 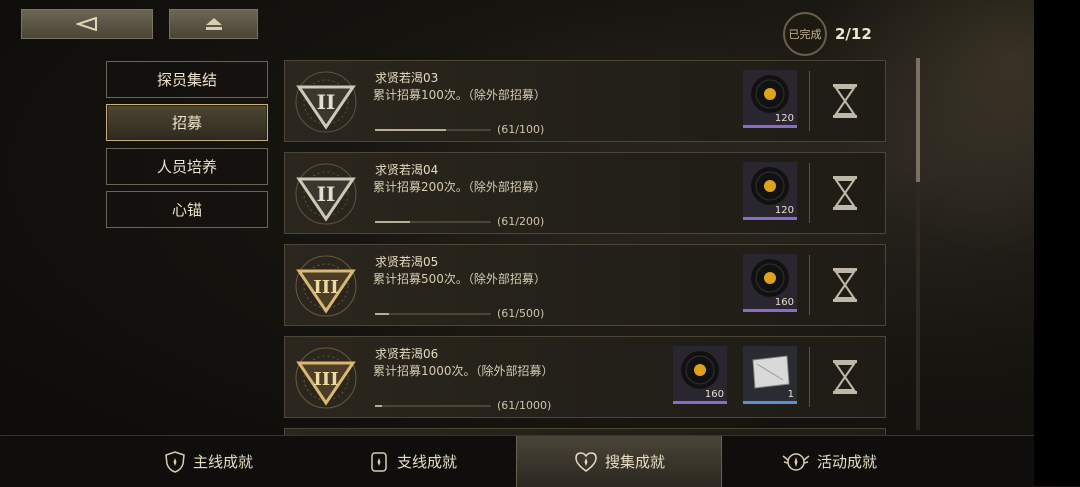 What do you see at coordinates (805, 34) in the screenshot?
I see `completion-label: 已完成` at bounding box center [805, 34].